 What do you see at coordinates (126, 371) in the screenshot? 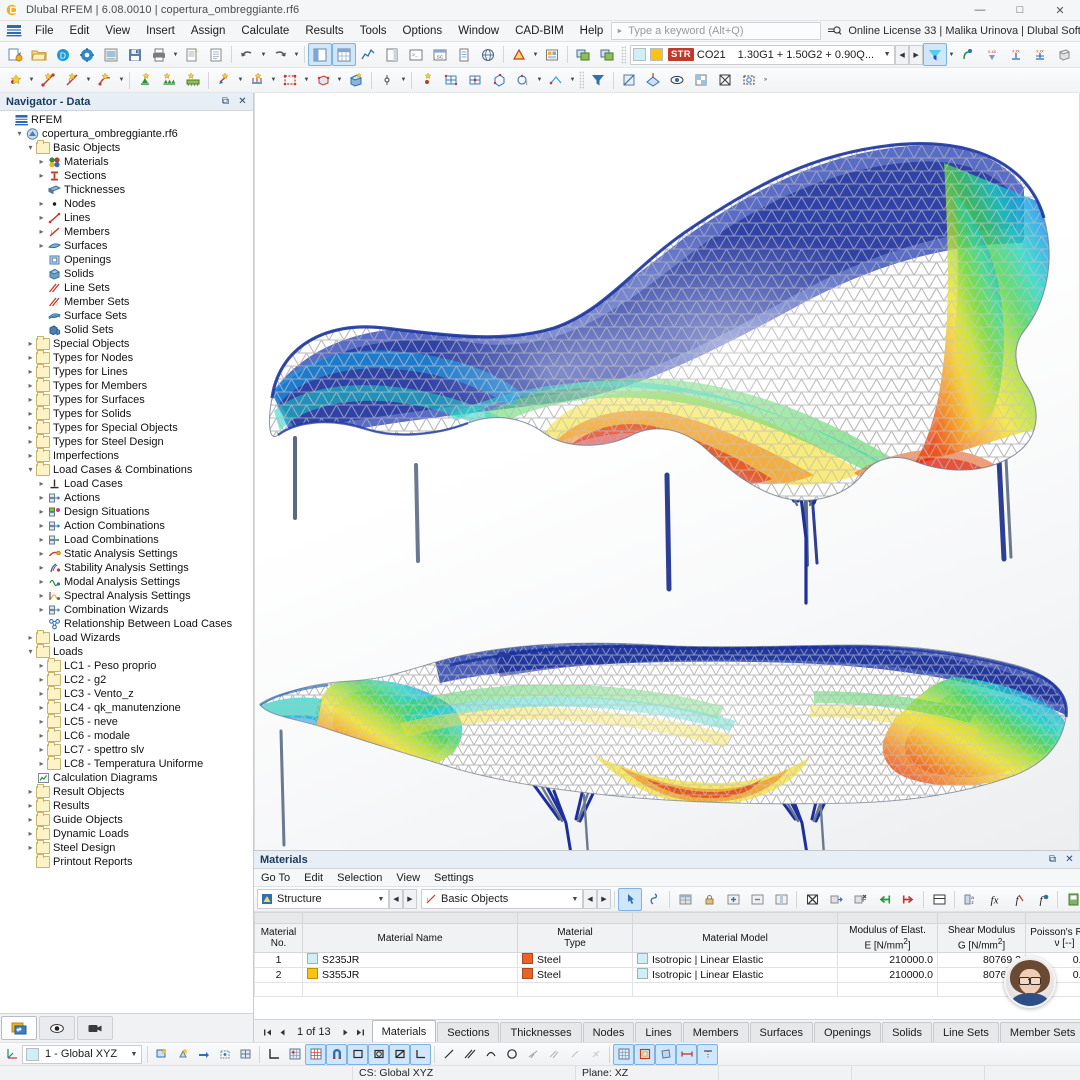
I see `tree-item-types-for-lines: ▸ Types for Lines` at bounding box center [126, 371].